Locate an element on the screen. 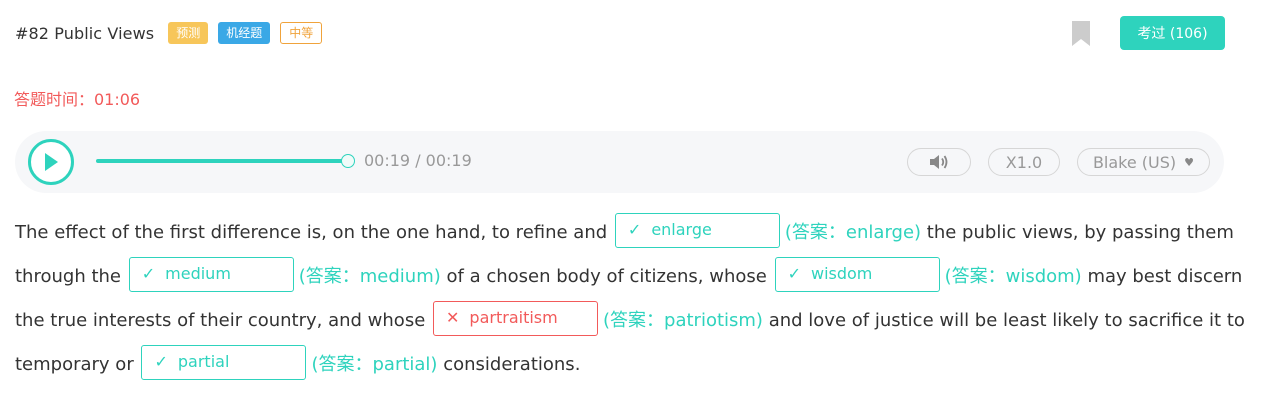  blank-value: wisdom is located at coordinates (841, 273).